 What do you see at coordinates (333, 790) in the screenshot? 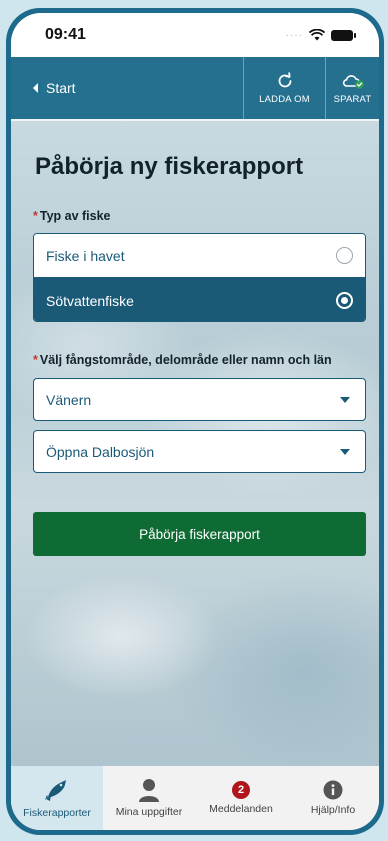
I see `info-icon` at bounding box center [333, 790].